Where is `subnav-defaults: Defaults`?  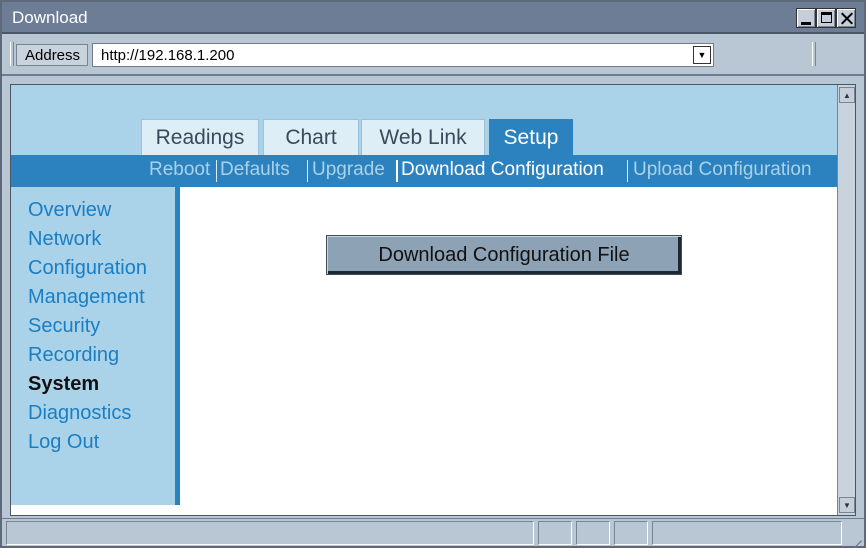 subnav-defaults: Defaults is located at coordinates (255, 170).